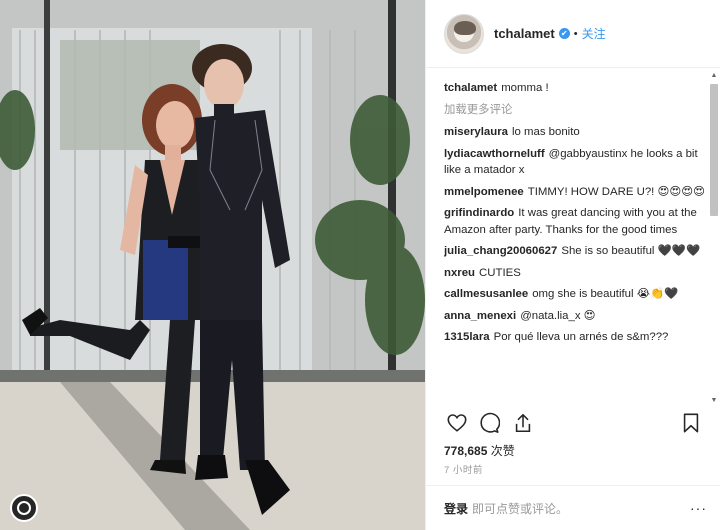 The image size is (720, 530). I want to click on load-more-comments-link: 加载更多评论, so click(575, 112).